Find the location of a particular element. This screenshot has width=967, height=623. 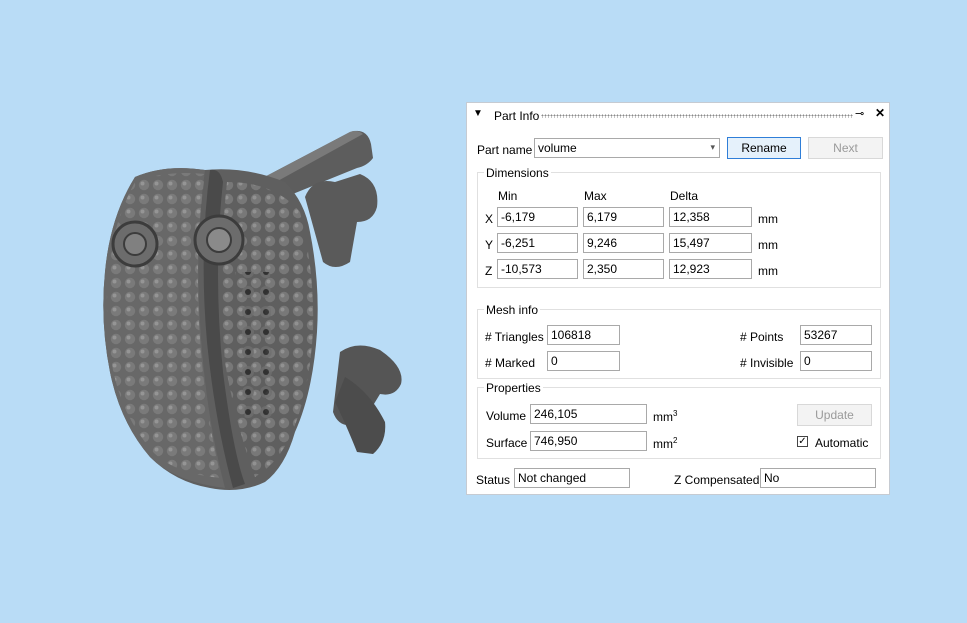

surface-unit: mm2 is located at coordinates (665, 443).